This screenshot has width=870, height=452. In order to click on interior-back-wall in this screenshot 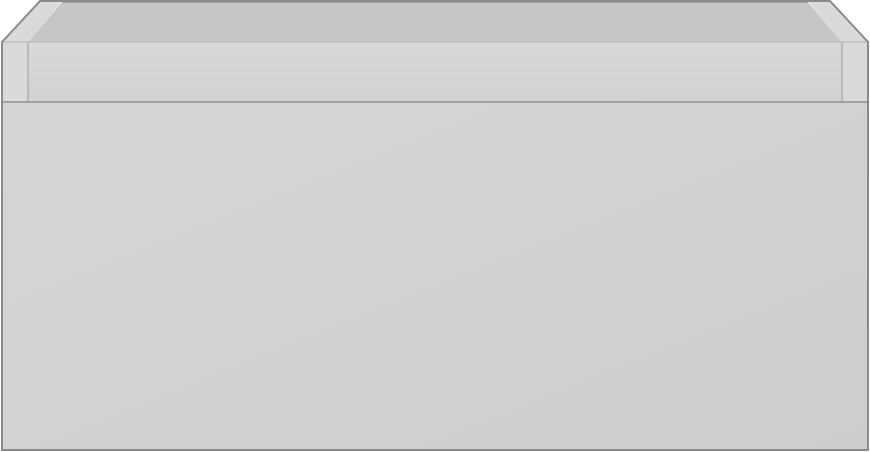, I will do `click(435, 22)`.